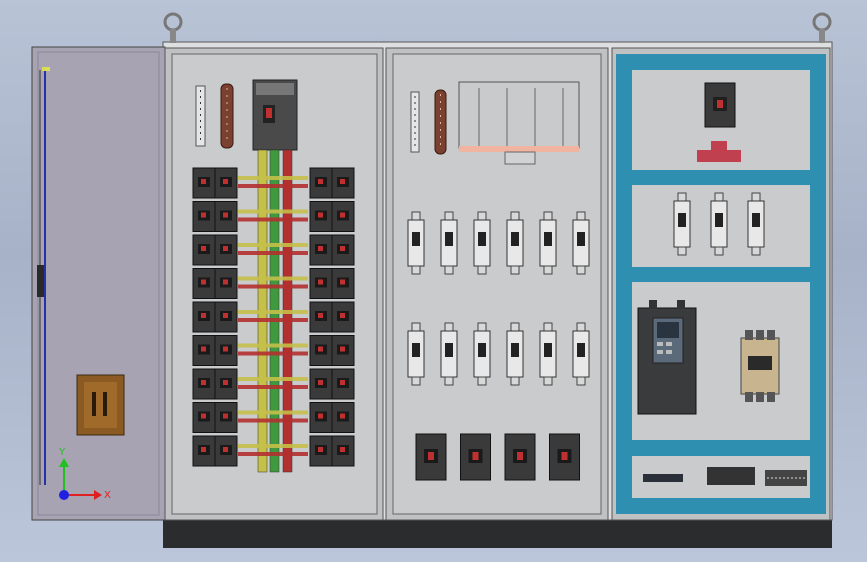  Describe the element at coordinates (667, 357) in the screenshot. I see `vfd-drive` at that location.